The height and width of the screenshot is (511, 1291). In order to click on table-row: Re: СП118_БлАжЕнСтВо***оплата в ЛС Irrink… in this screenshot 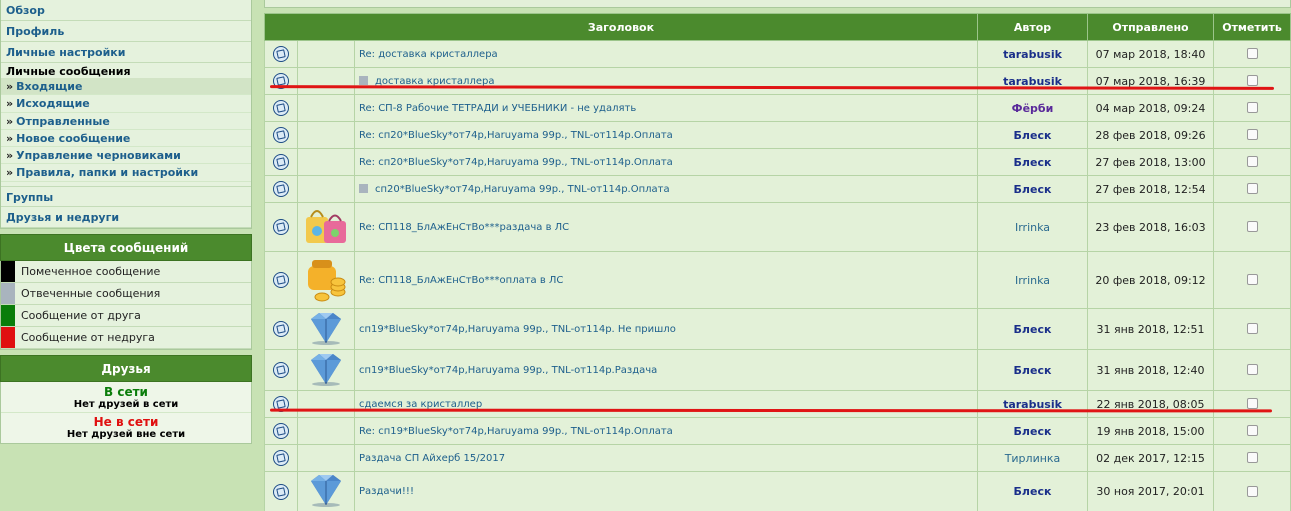, I will do `click(777, 280)`.